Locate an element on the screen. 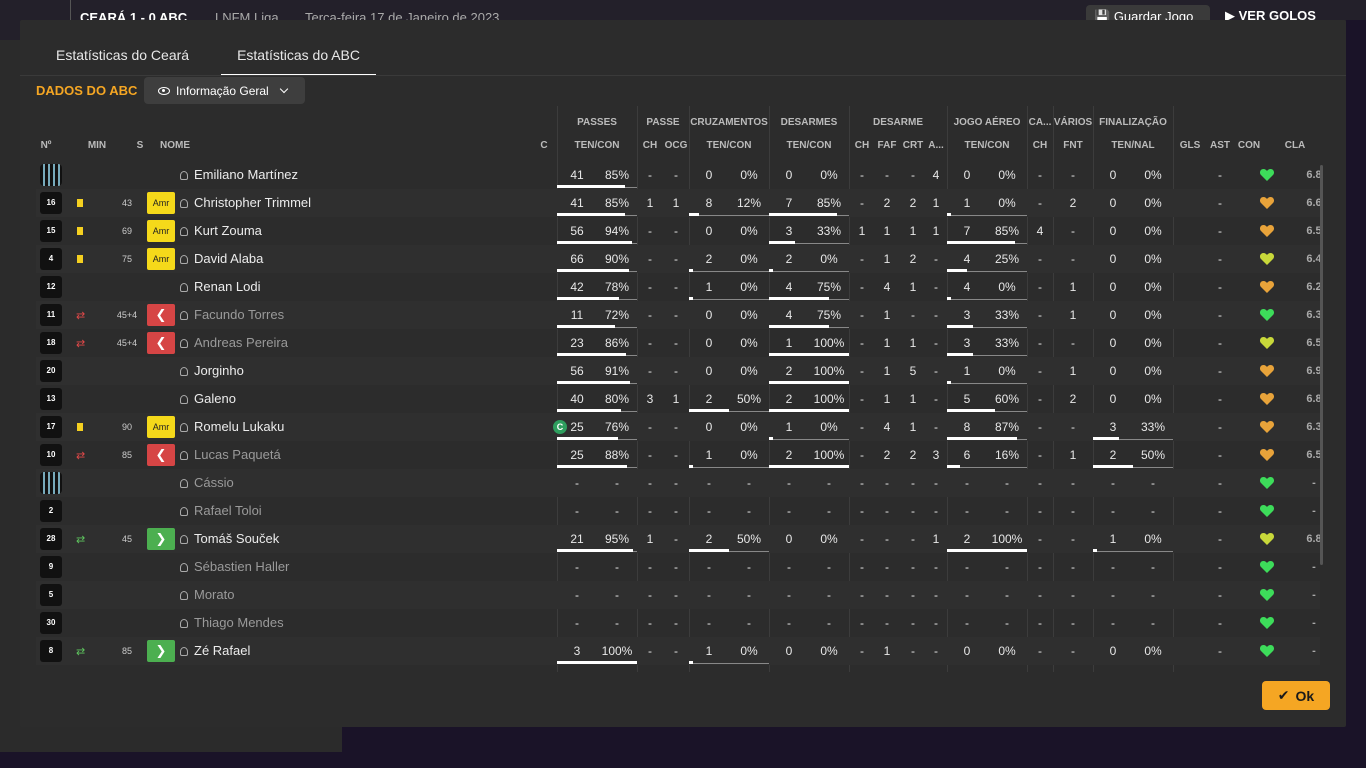 Image resolution: width=1366 pixels, height=768 pixels. col-min: MIN is located at coordinates (97, 145).